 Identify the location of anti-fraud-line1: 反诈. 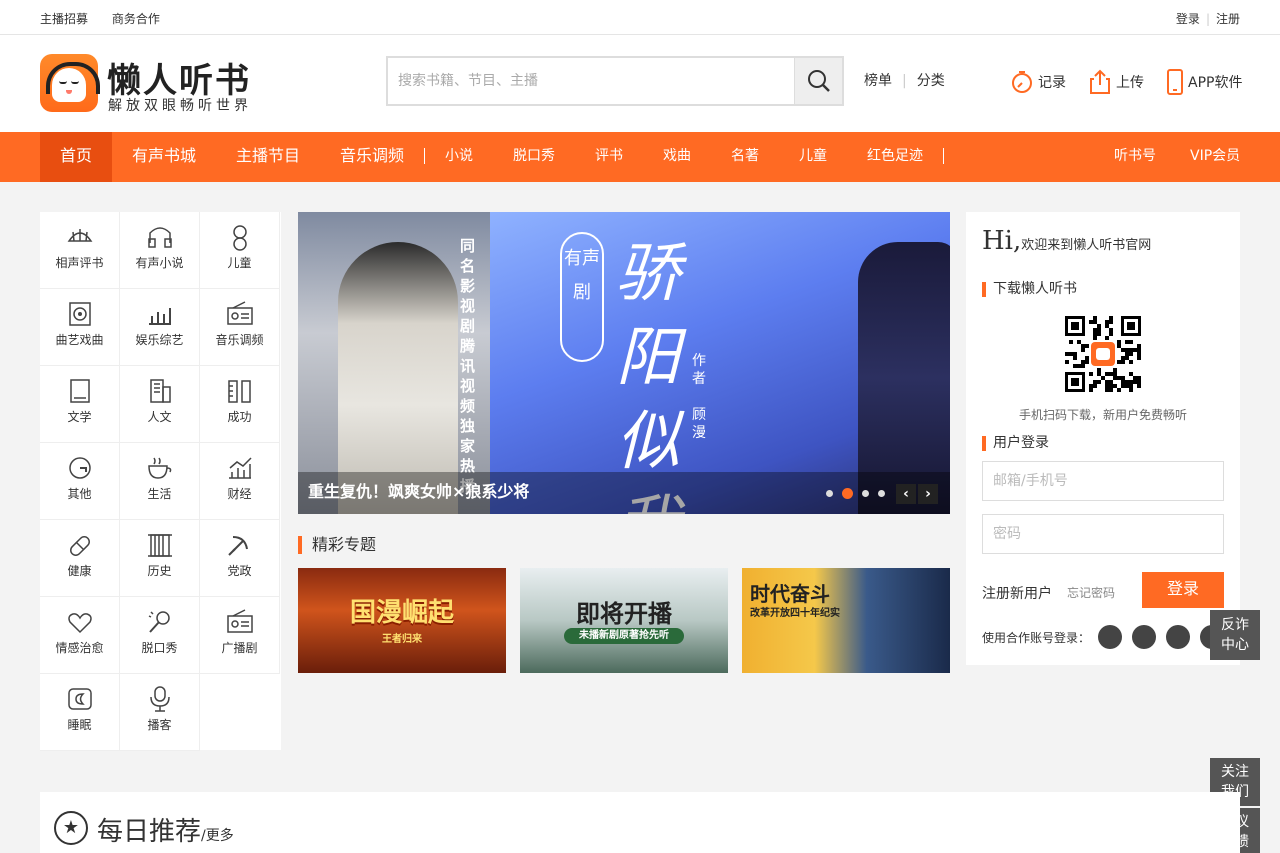
(1235, 625).